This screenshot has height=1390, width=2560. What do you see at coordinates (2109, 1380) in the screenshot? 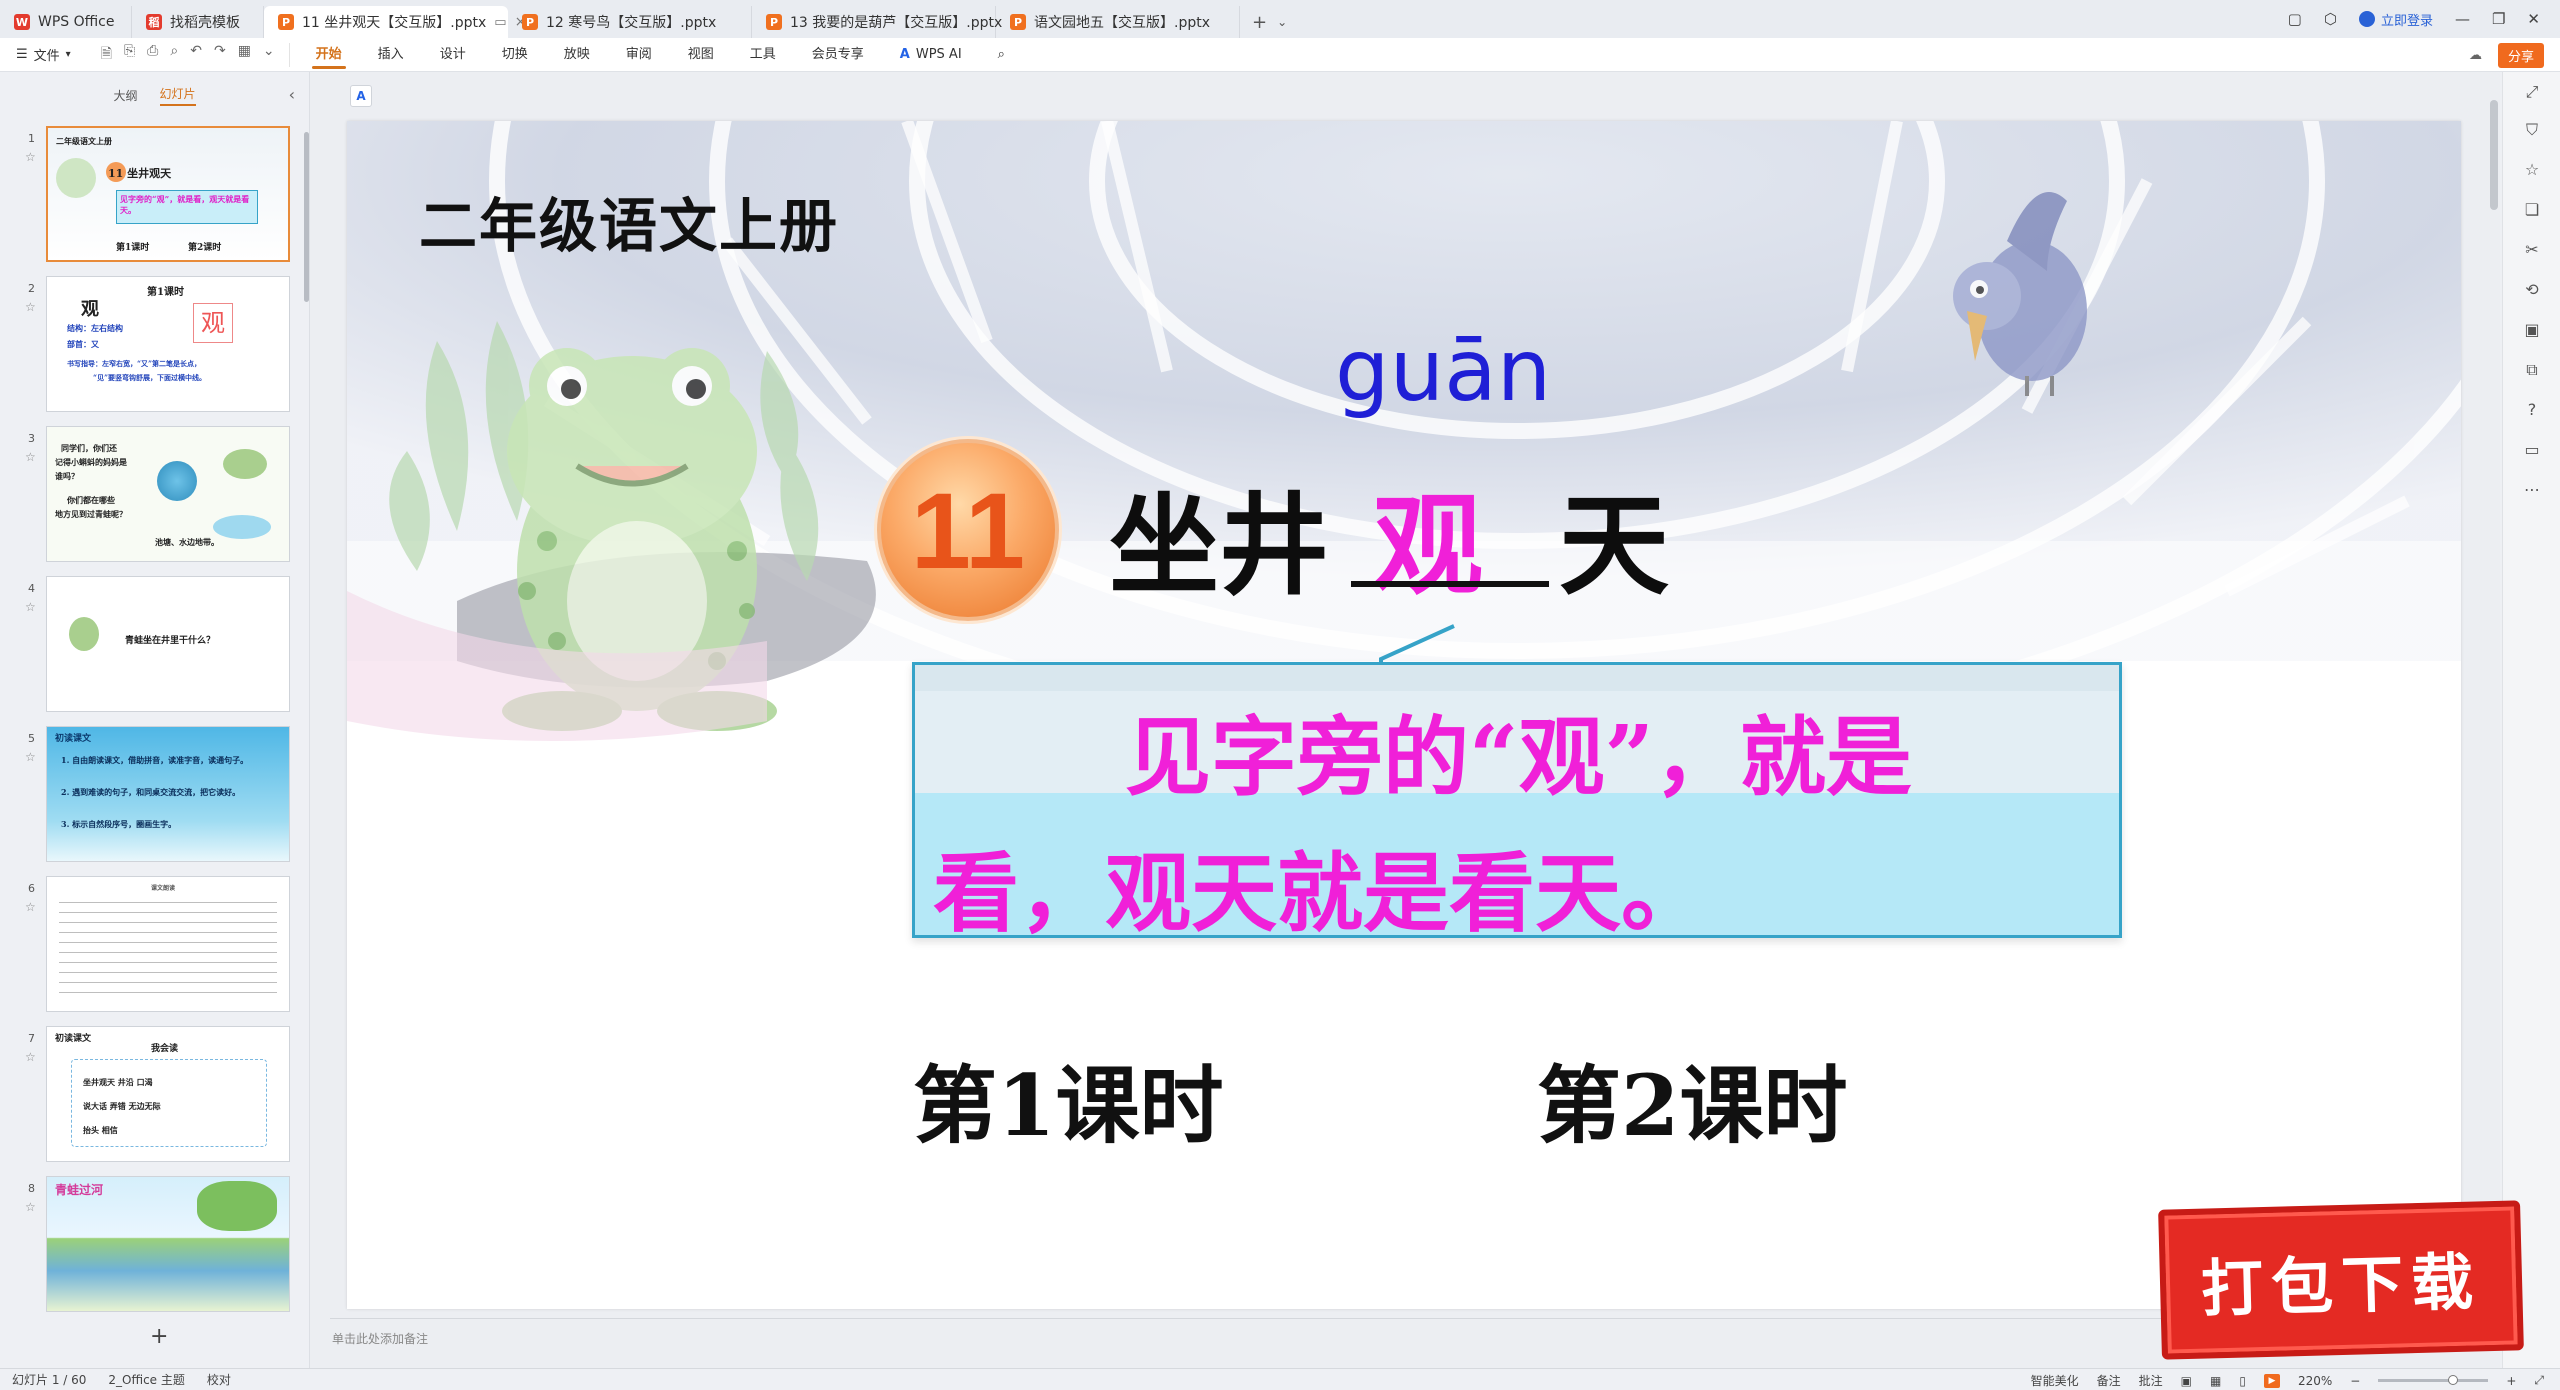
I see `notes-button: 备注` at bounding box center [2109, 1380].